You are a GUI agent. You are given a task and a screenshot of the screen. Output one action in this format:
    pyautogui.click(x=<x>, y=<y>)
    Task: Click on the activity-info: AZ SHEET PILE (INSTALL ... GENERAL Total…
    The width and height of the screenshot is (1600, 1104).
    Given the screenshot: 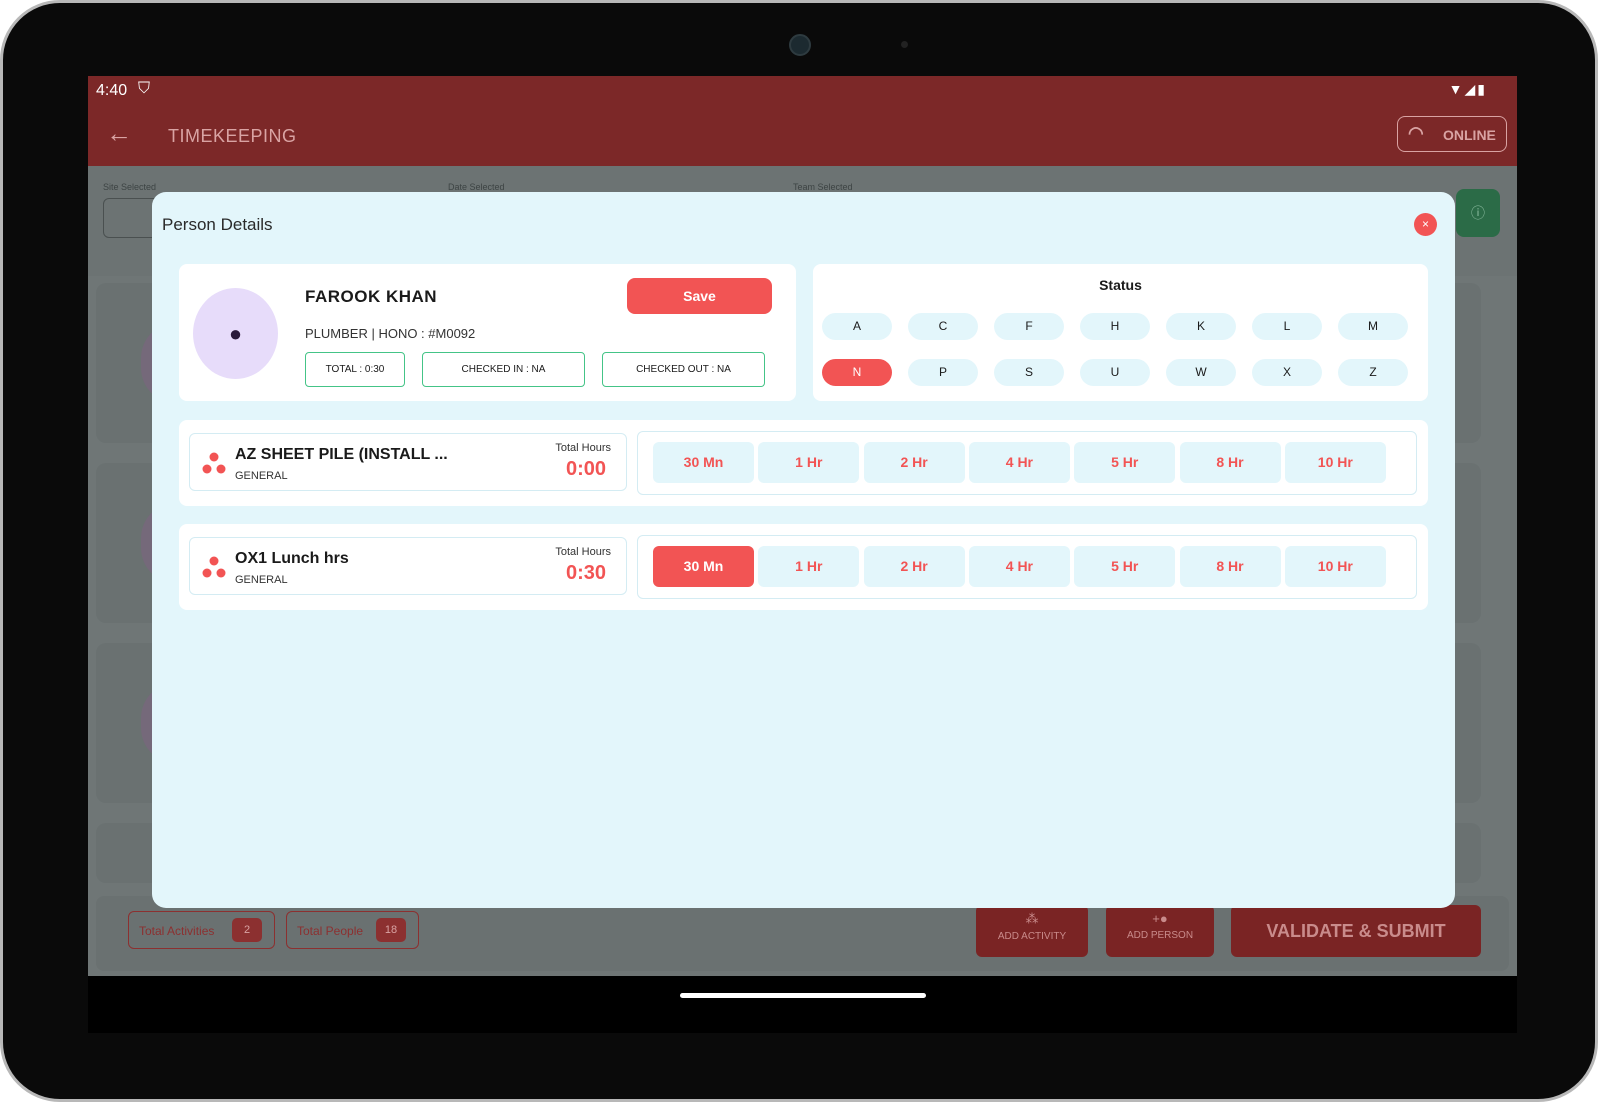 What is the action you would take?
    pyautogui.click(x=408, y=462)
    